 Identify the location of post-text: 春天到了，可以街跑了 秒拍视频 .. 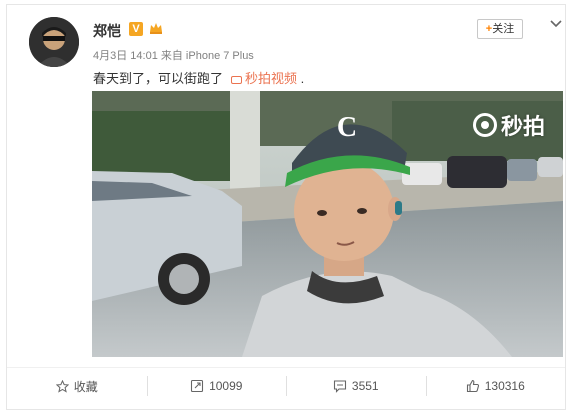
(198, 77).